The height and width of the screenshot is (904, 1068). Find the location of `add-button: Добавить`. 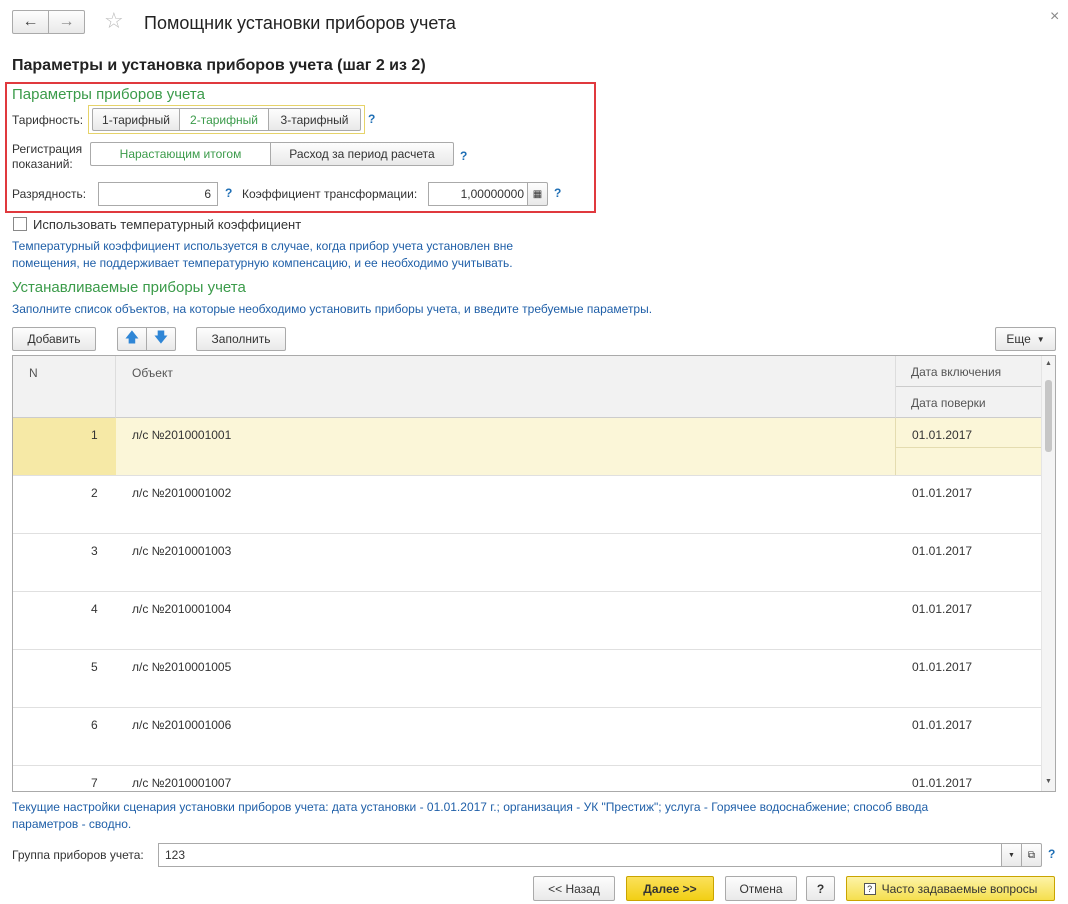

add-button: Добавить is located at coordinates (54, 339).